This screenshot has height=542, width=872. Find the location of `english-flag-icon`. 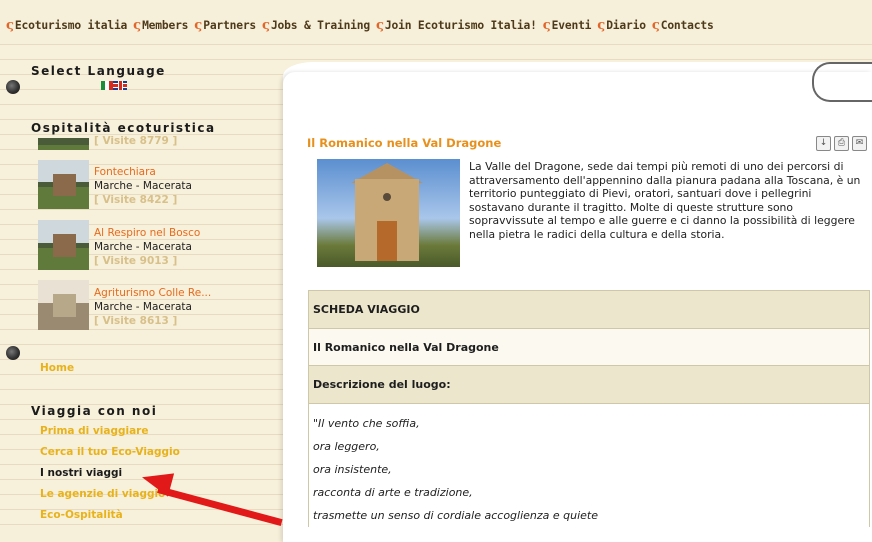

english-flag-icon is located at coordinates (120, 85).